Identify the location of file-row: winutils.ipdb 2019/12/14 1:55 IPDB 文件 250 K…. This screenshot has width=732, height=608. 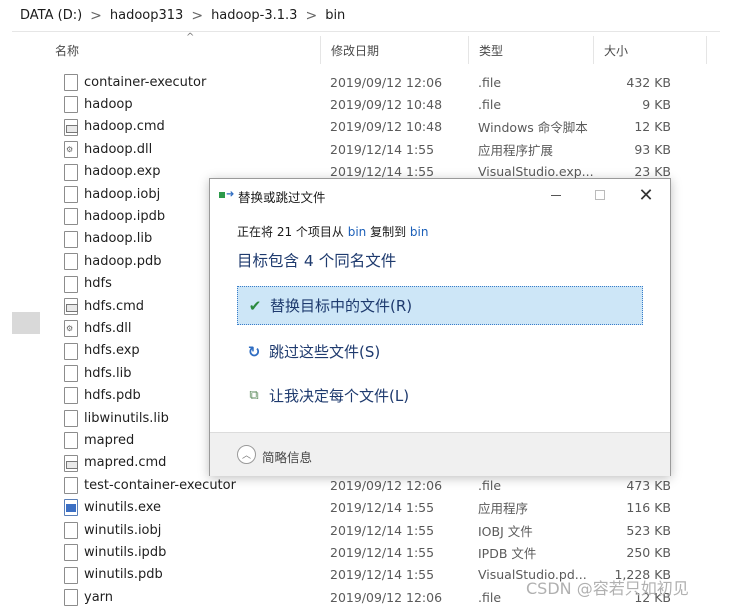
(375, 552).